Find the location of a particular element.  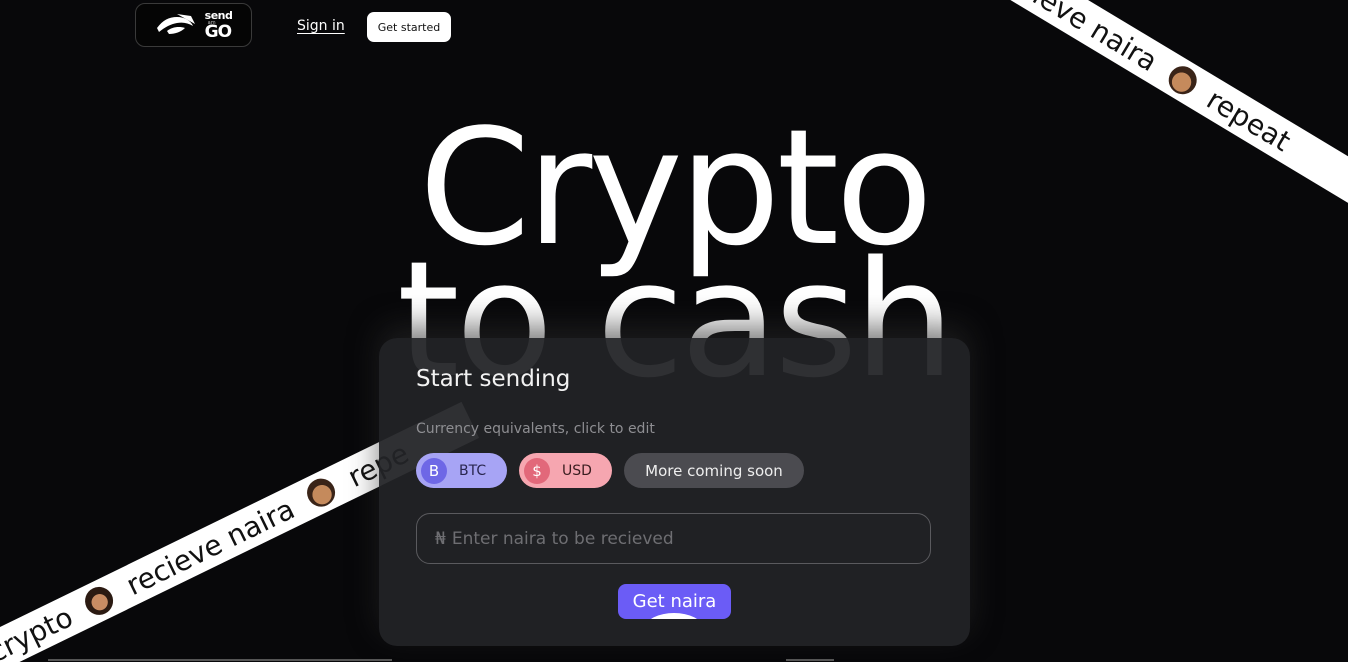

usd-chip-label: USD is located at coordinates (577, 470).